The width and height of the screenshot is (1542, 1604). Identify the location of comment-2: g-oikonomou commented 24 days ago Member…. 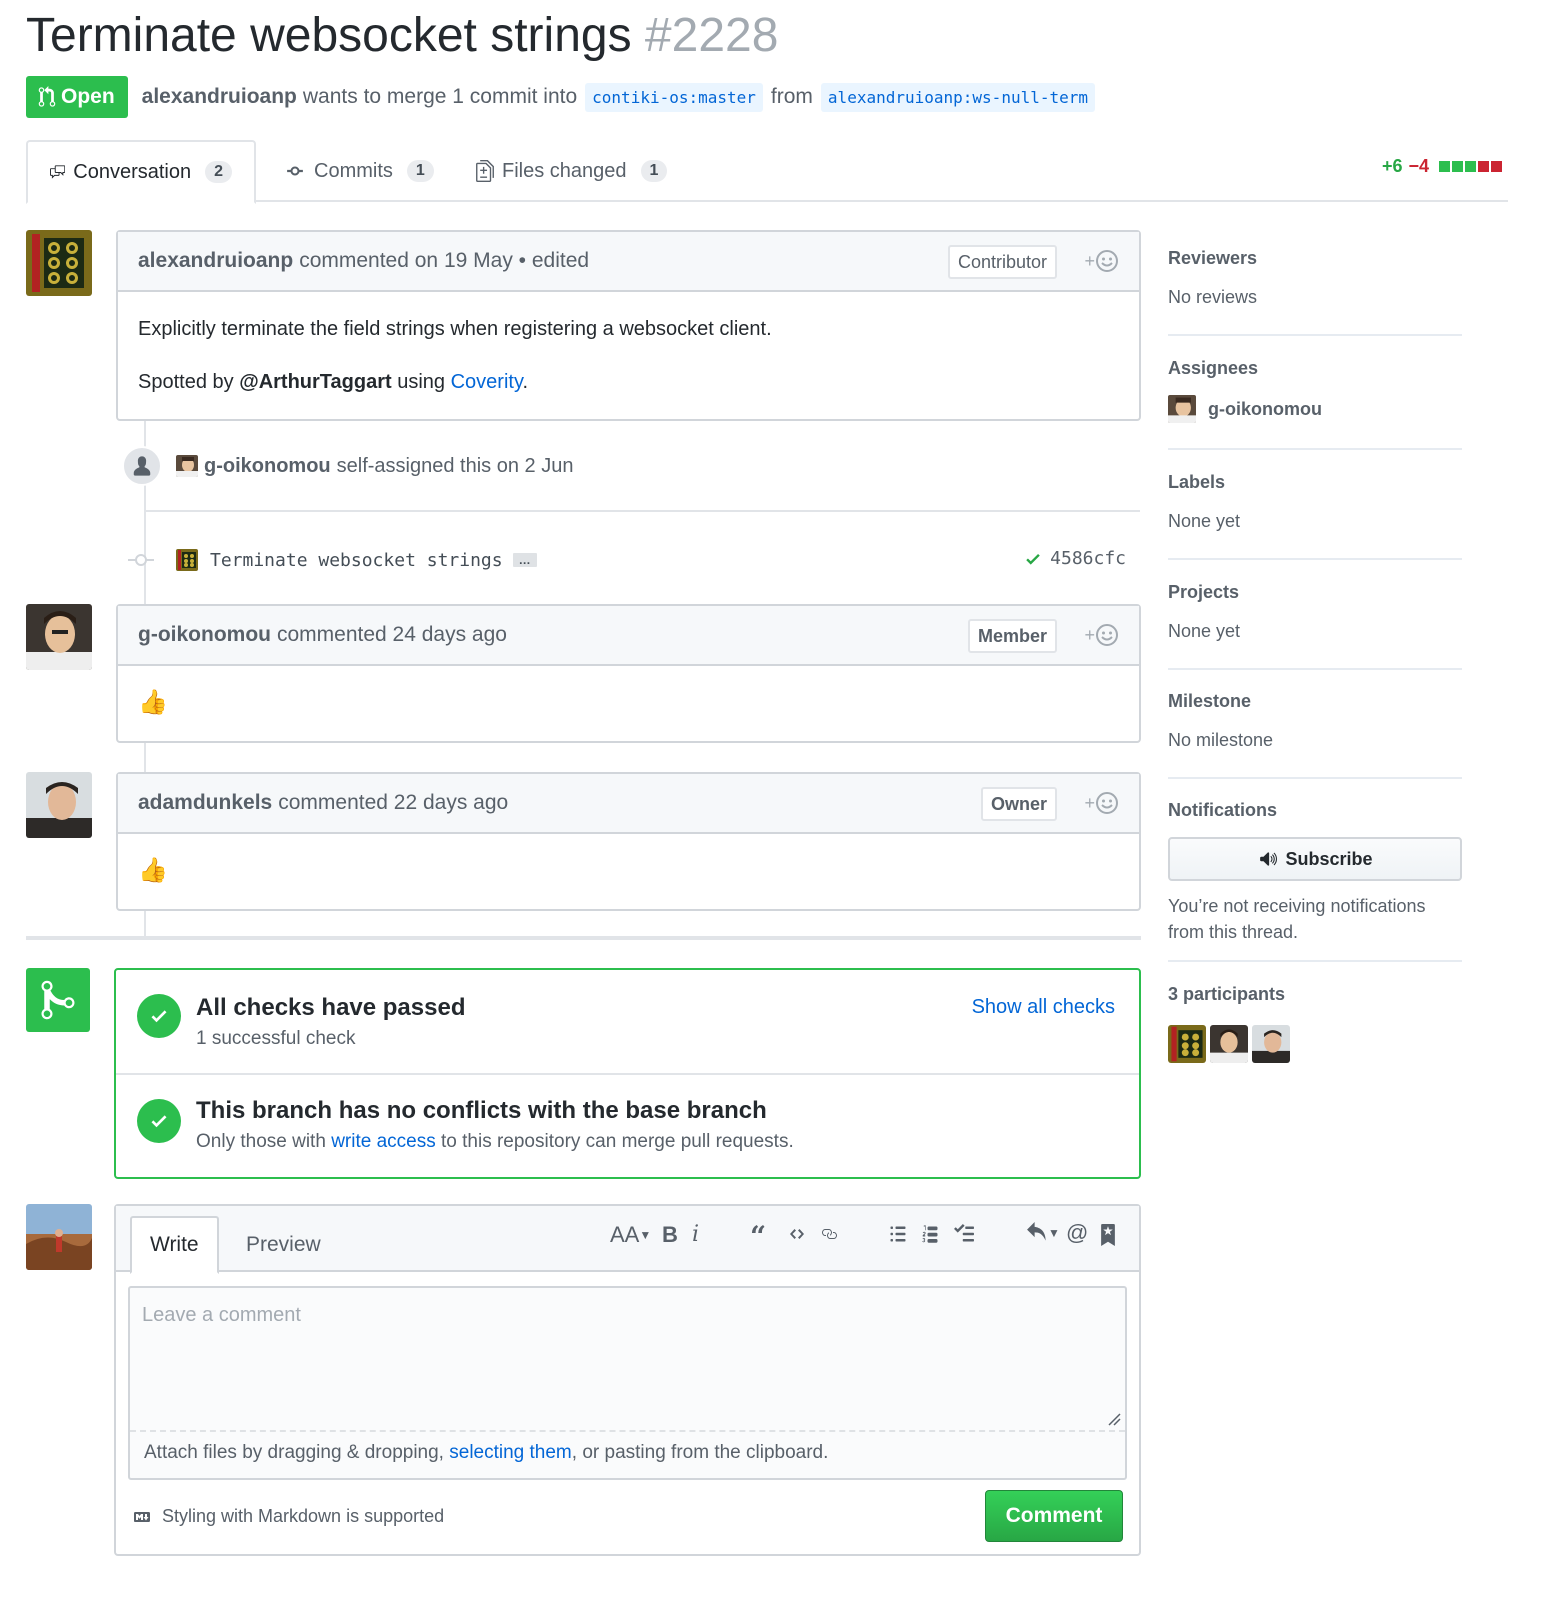
(628, 673).